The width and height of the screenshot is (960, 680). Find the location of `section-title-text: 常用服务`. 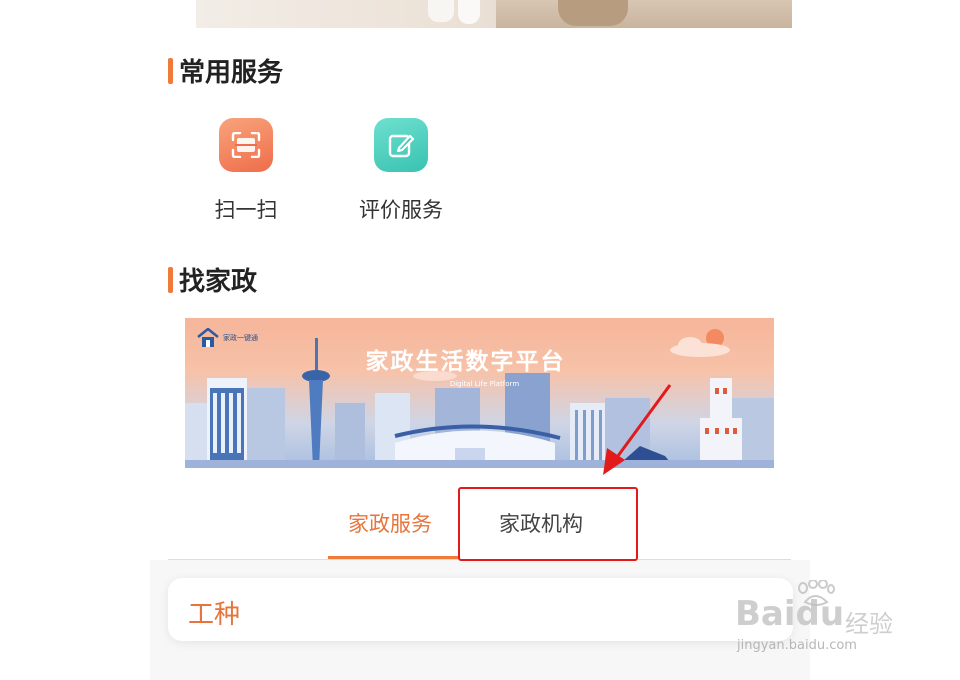

section-title-text: 常用服务 is located at coordinates (231, 73).